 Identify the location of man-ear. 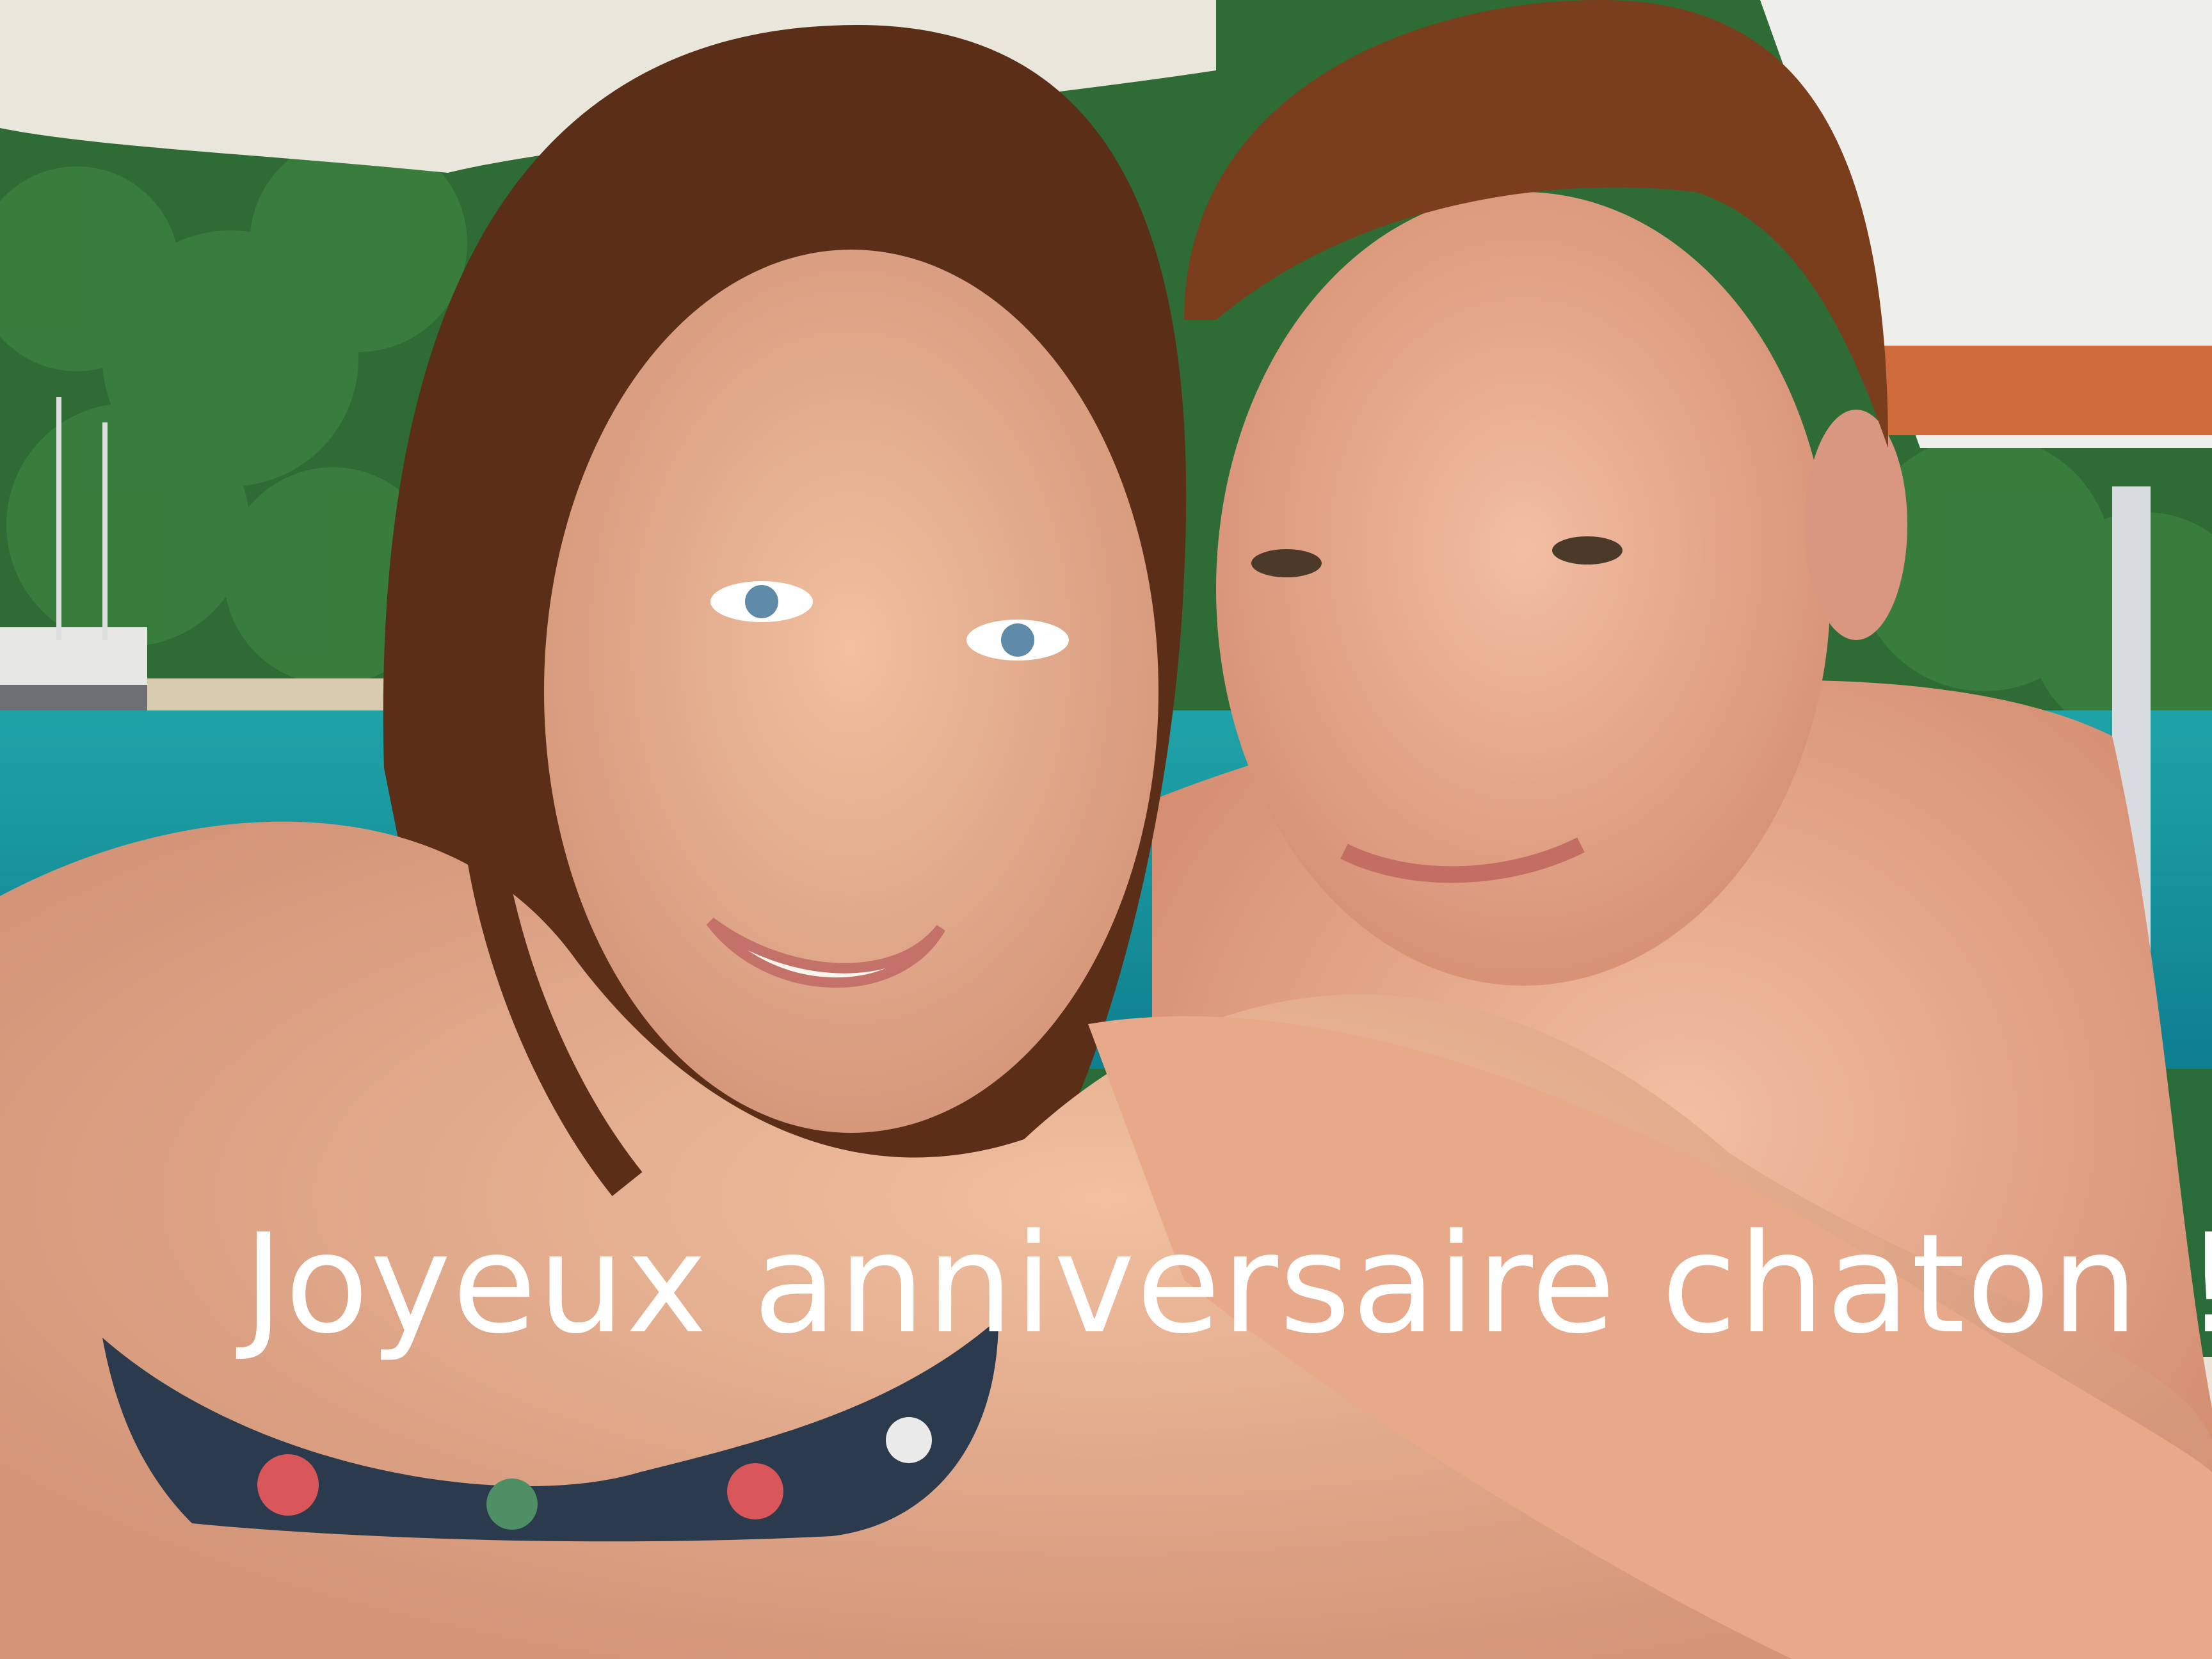
(1856, 525).